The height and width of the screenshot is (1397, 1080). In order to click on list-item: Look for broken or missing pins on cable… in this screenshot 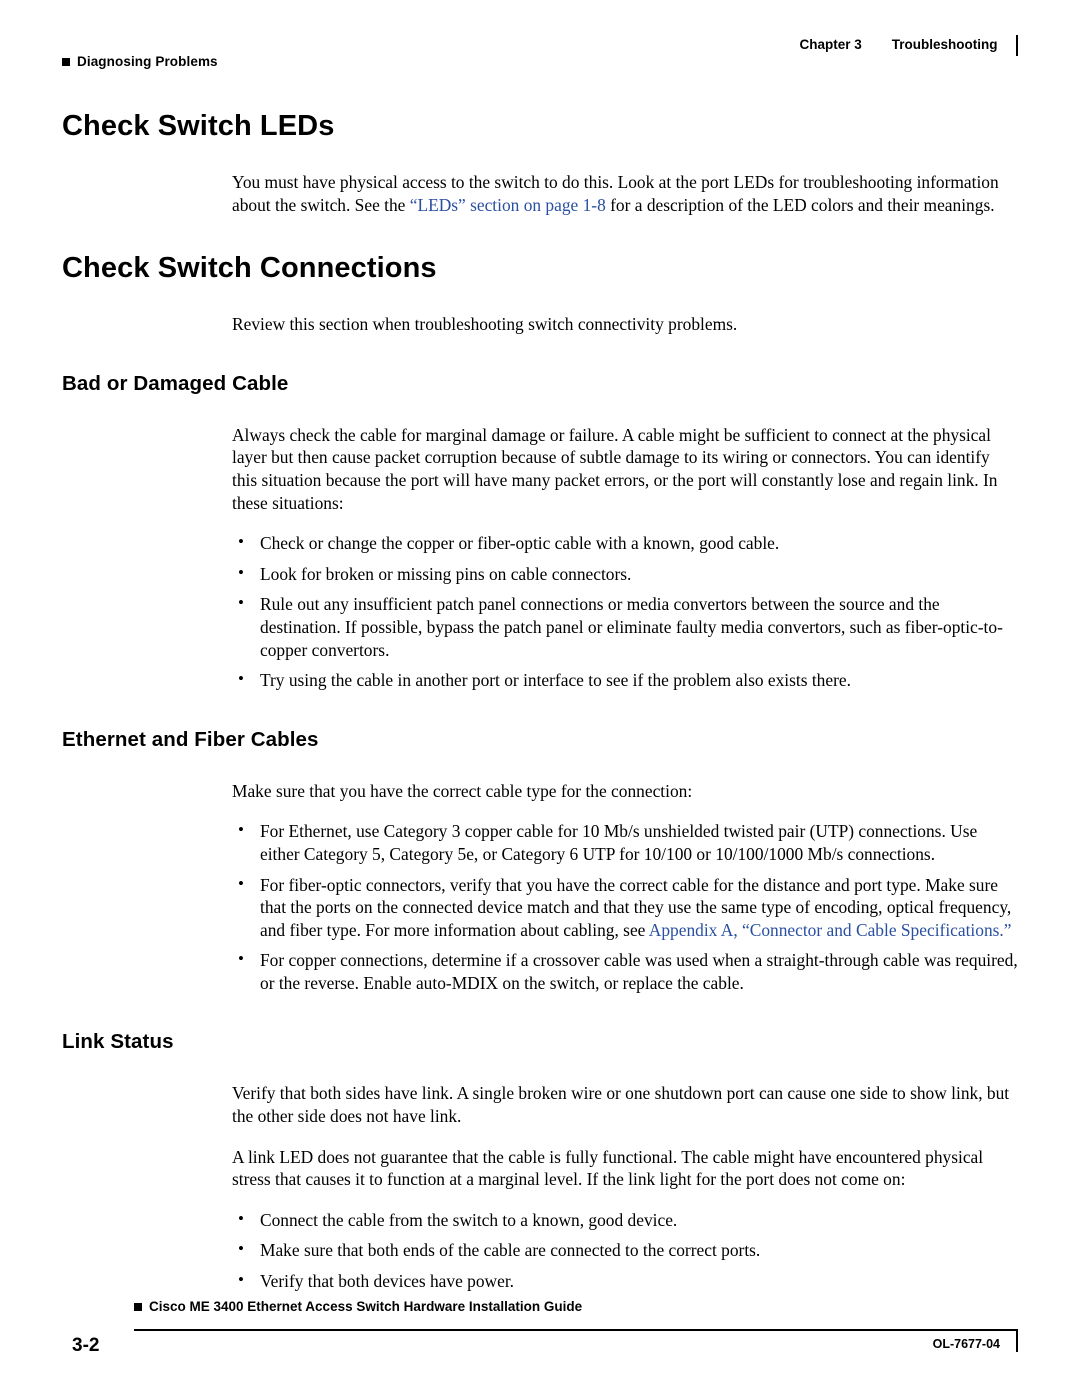, I will do `click(625, 574)`.